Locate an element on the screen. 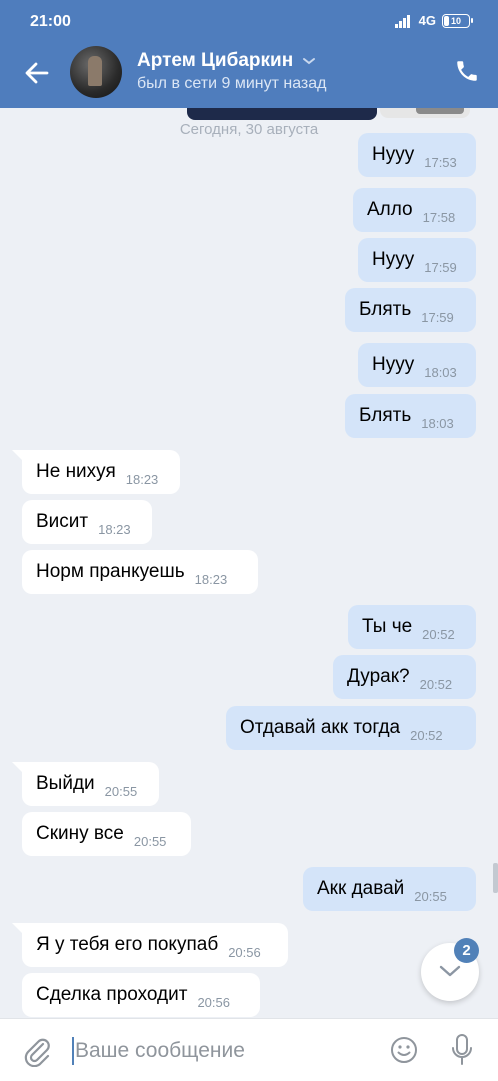 This screenshot has width=498, height=1081. signal-icon is located at coordinates (403, 21).